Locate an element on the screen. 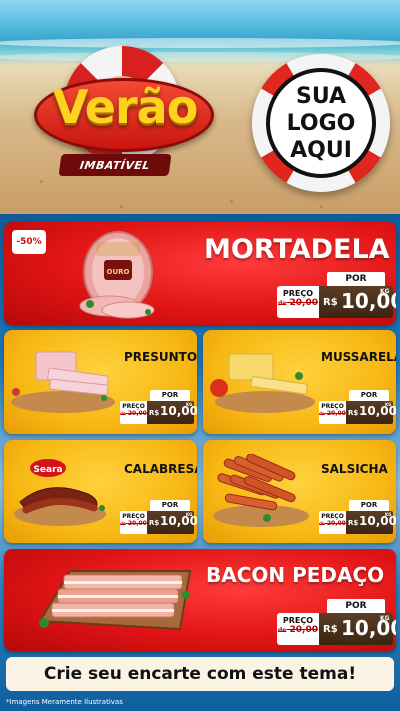  mortadela-image: OURO is located at coordinates (117, 275).